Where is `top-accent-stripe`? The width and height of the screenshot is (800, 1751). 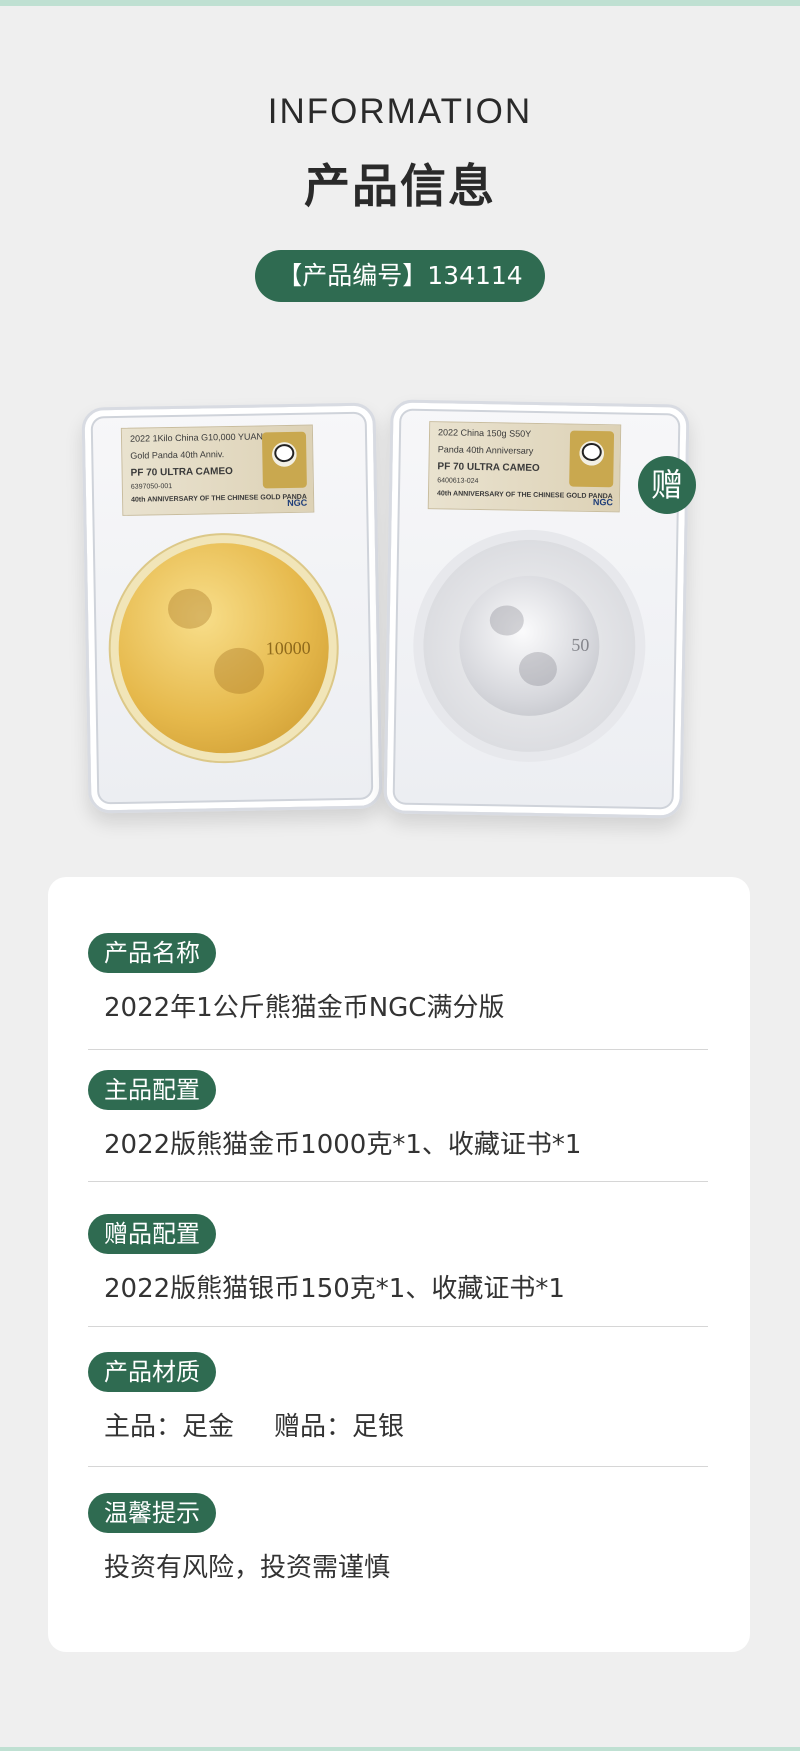 top-accent-stripe is located at coordinates (400, 3).